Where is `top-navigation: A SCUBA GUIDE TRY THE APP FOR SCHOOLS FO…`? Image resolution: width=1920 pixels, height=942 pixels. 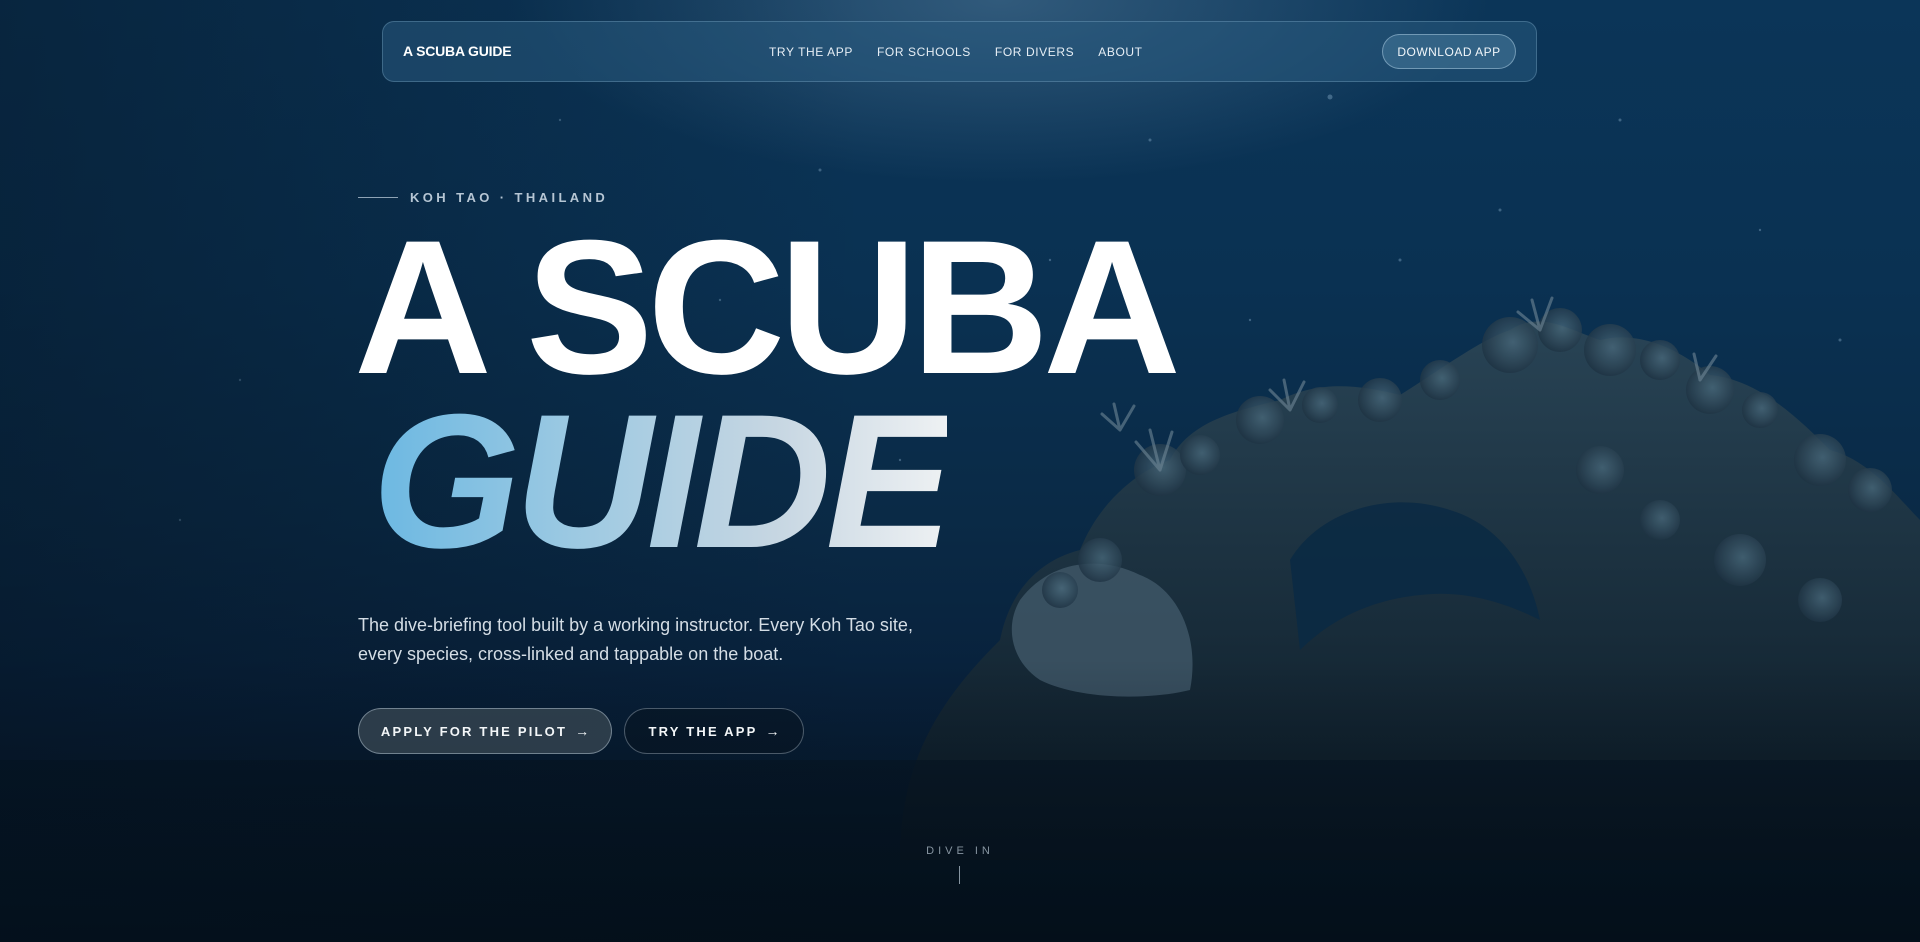
top-navigation: A SCUBA GUIDE TRY THE APP FOR SCHOOLS FO… is located at coordinates (959, 51).